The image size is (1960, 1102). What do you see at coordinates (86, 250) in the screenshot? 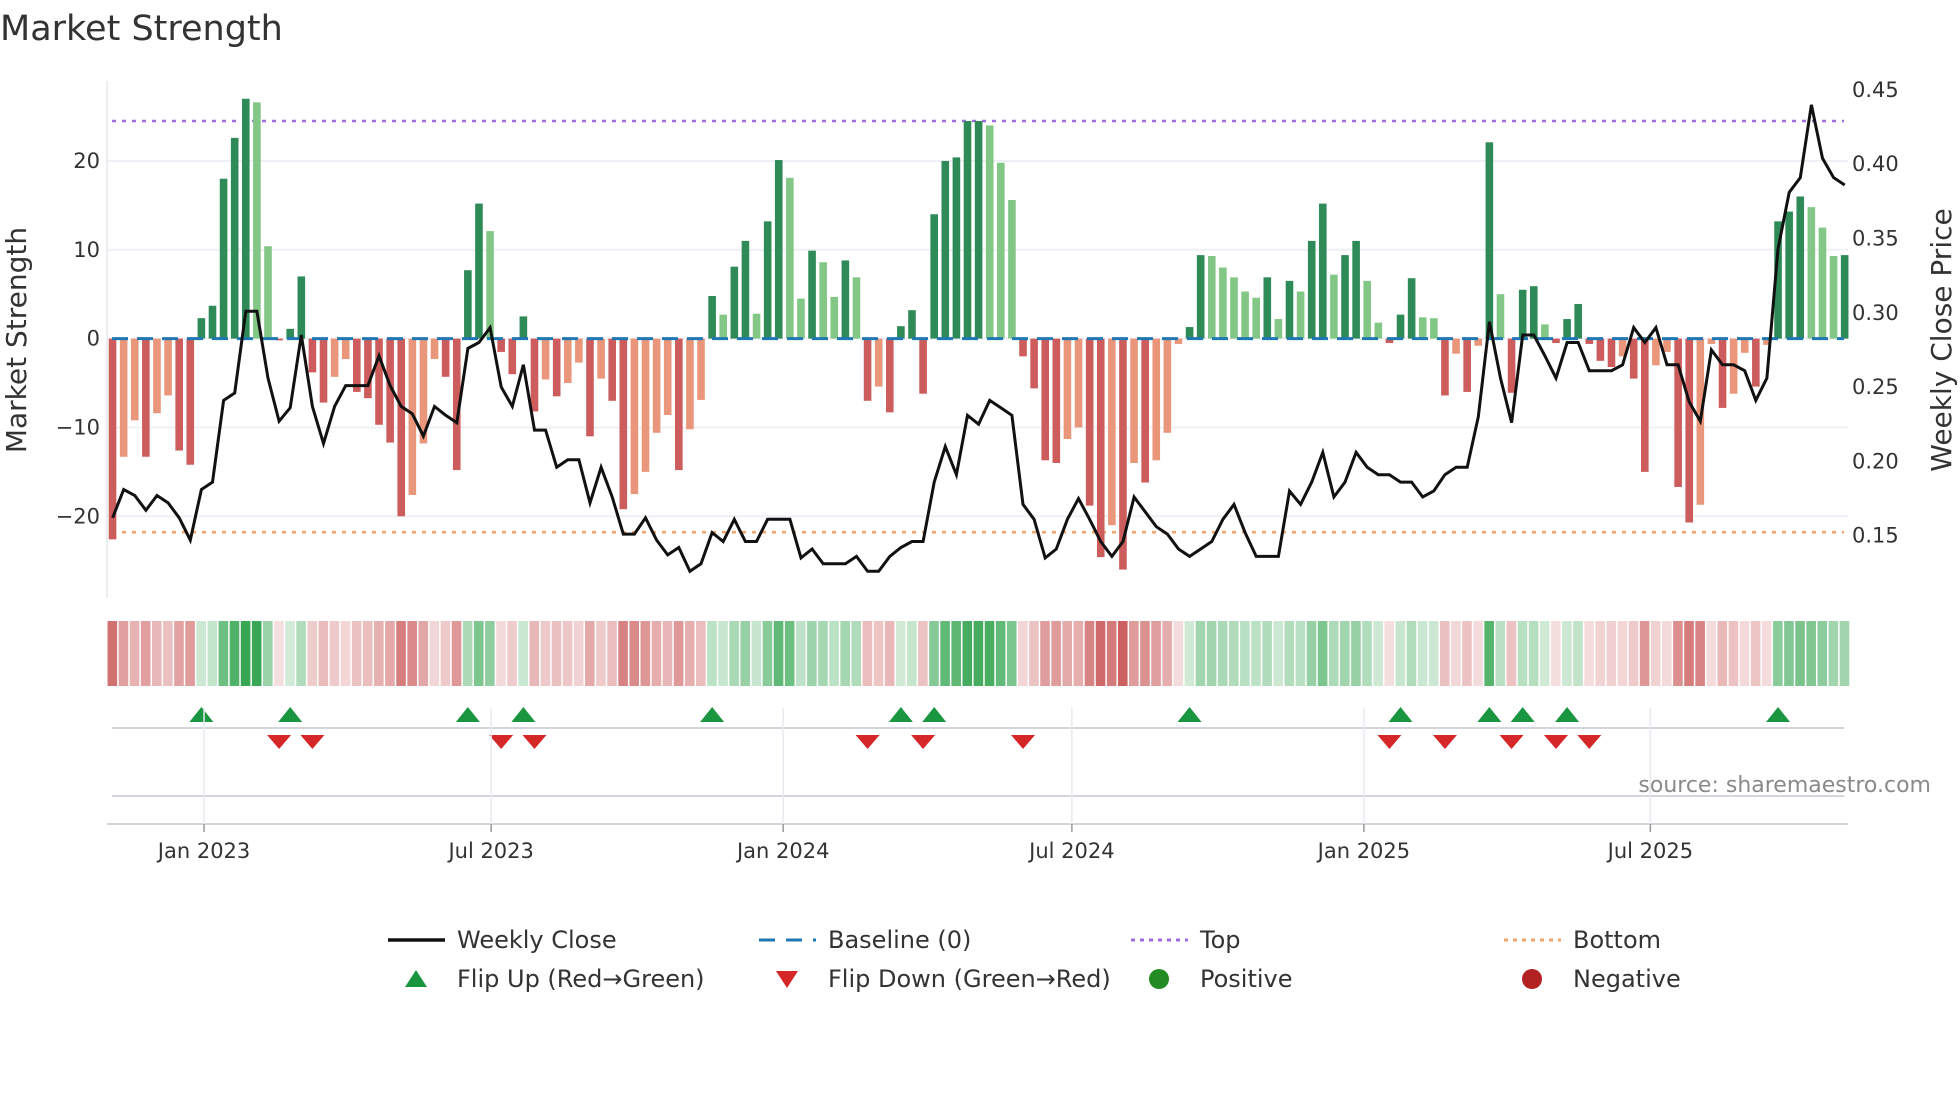
I see `y-tick-label: 10` at bounding box center [86, 250].